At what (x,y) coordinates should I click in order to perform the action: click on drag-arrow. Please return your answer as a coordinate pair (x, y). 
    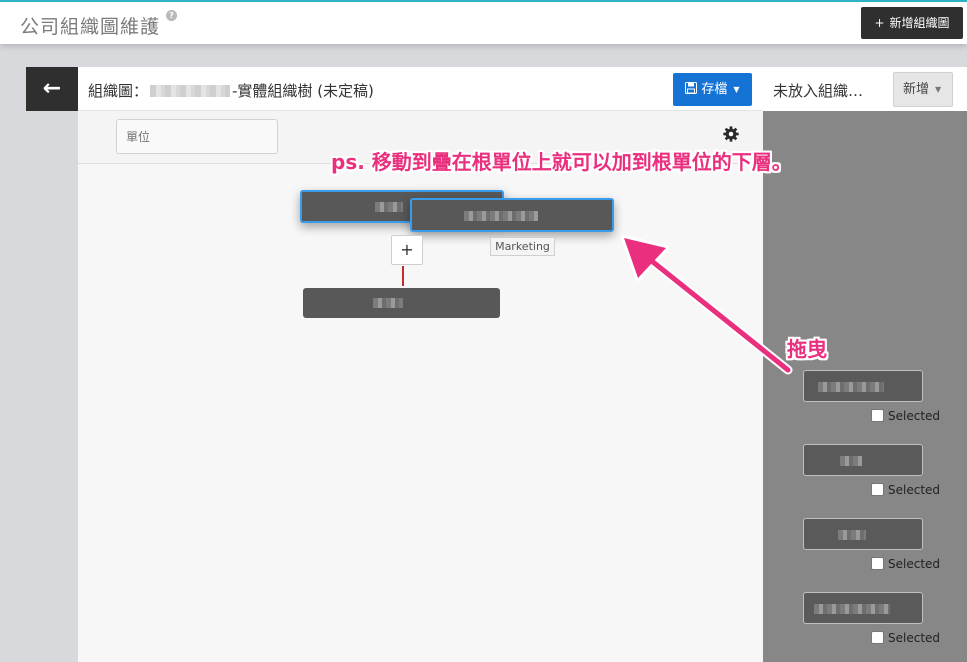
    Looking at the image, I should click on (707, 305).